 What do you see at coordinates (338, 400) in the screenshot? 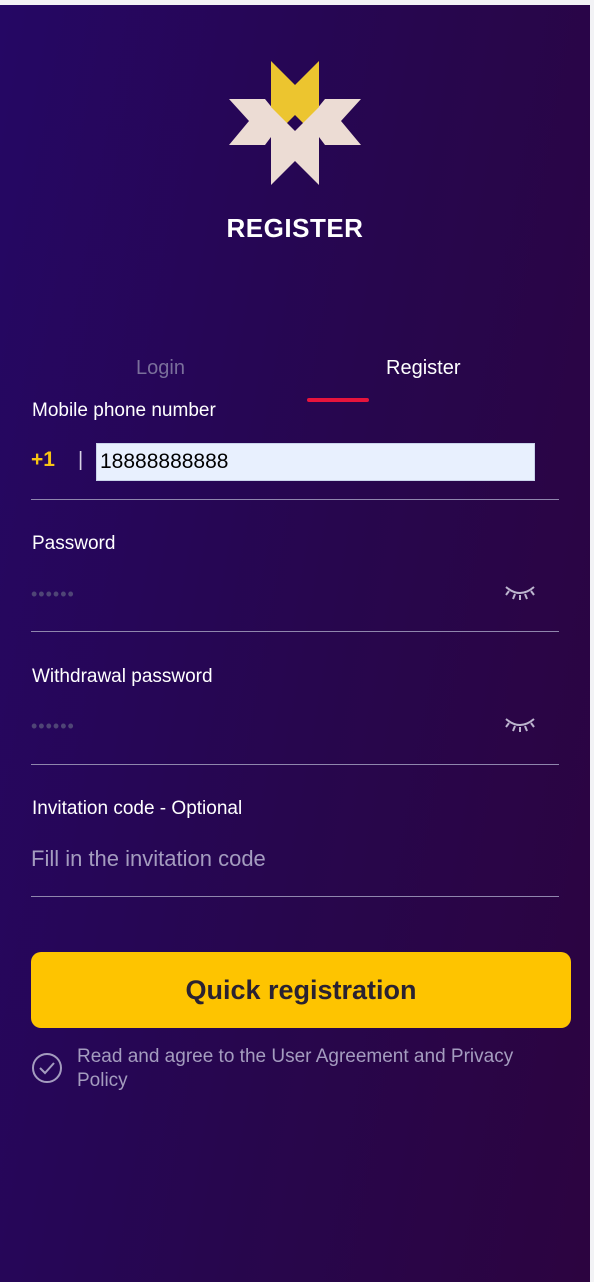
I see `active-tab-indicator` at bounding box center [338, 400].